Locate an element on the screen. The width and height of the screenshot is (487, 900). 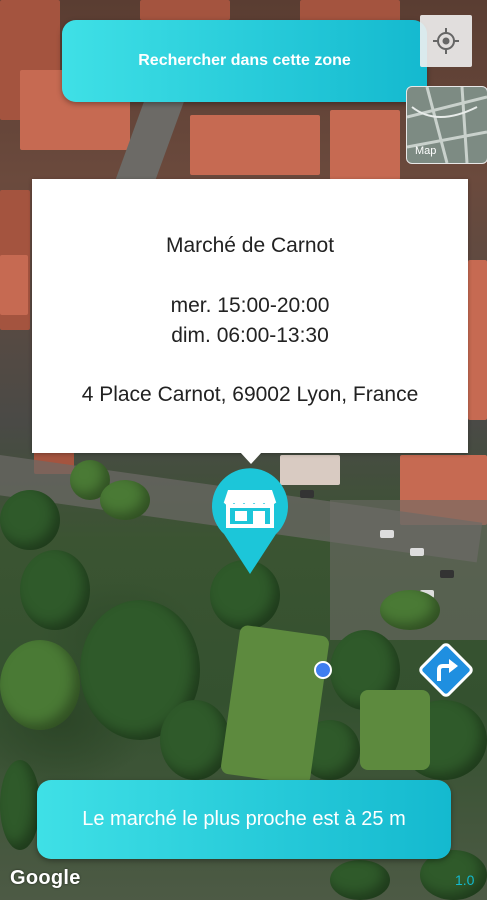
nearest-market-label: Le marché le plus proche est à 25 m is located at coordinates (244, 819).